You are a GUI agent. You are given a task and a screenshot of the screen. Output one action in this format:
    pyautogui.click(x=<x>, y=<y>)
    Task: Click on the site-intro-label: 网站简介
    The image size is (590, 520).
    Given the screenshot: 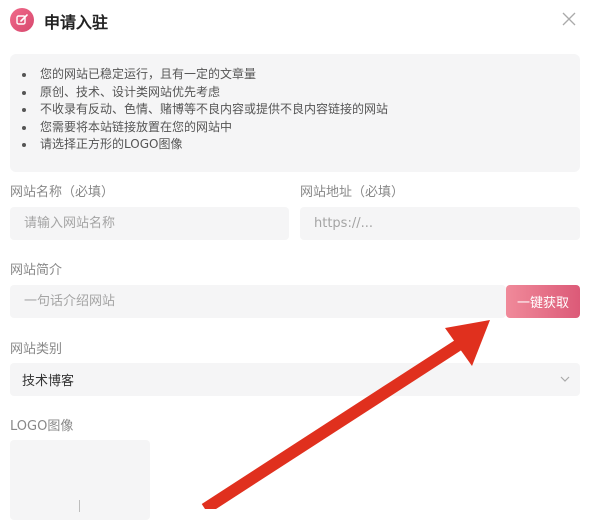 What is the action you would take?
    pyautogui.click(x=36, y=270)
    